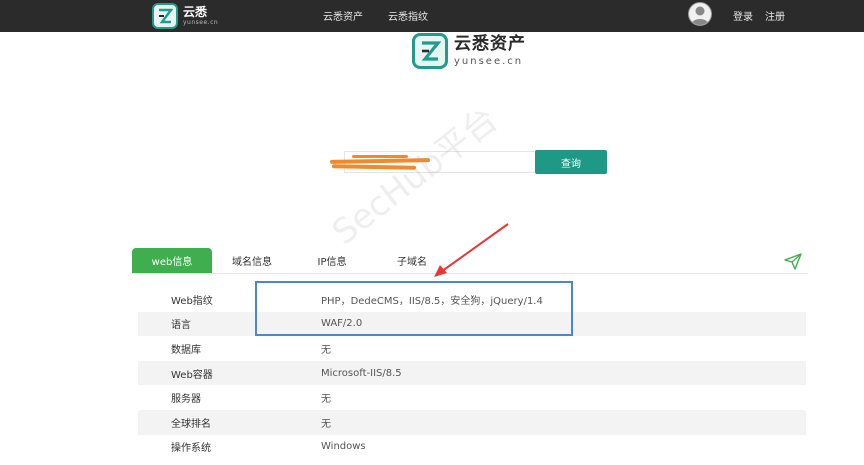  Describe the element at coordinates (471, 250) in the screenshot. I see `annotation-arrow-icon` at that location.